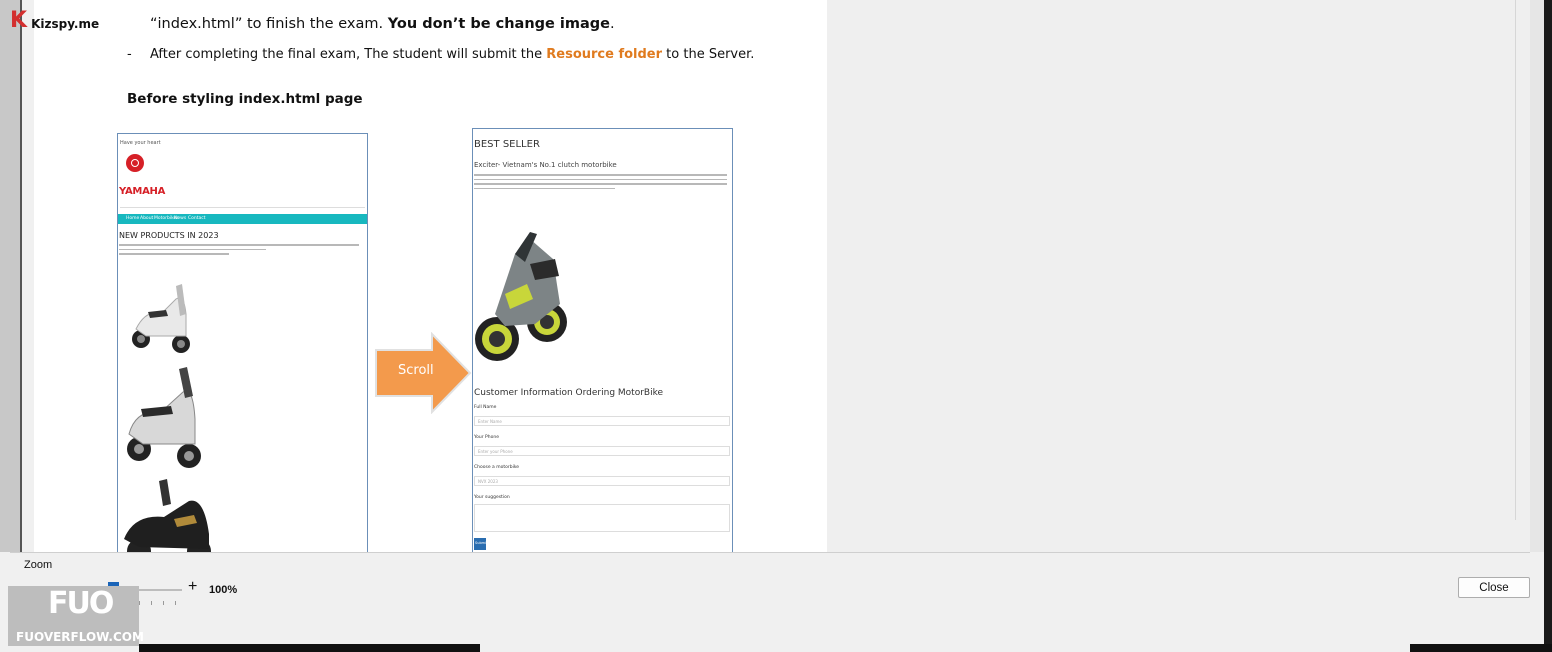  Describe the element at coordinates (602, 421) in the screenshot. I see `mock-name-input: Enter Name` at that location.